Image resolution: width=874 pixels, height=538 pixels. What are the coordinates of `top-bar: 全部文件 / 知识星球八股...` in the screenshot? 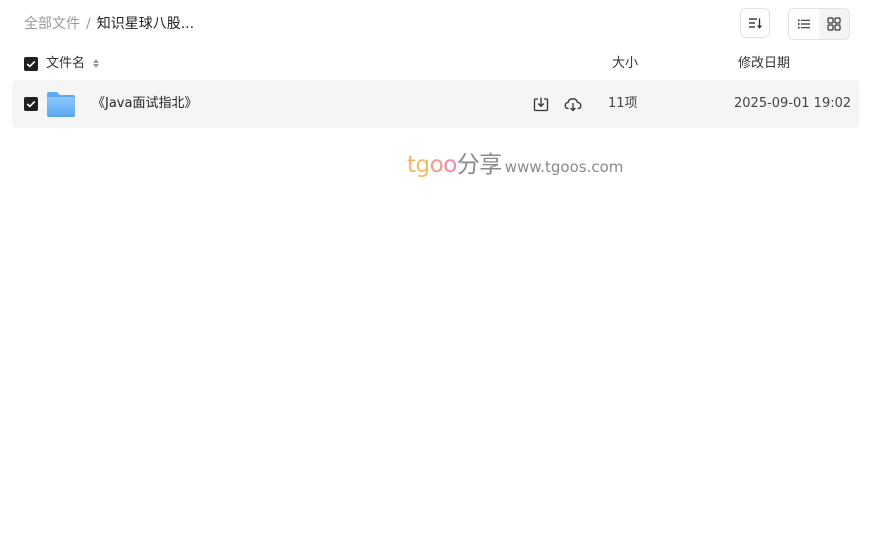 It's located at (437, 24).